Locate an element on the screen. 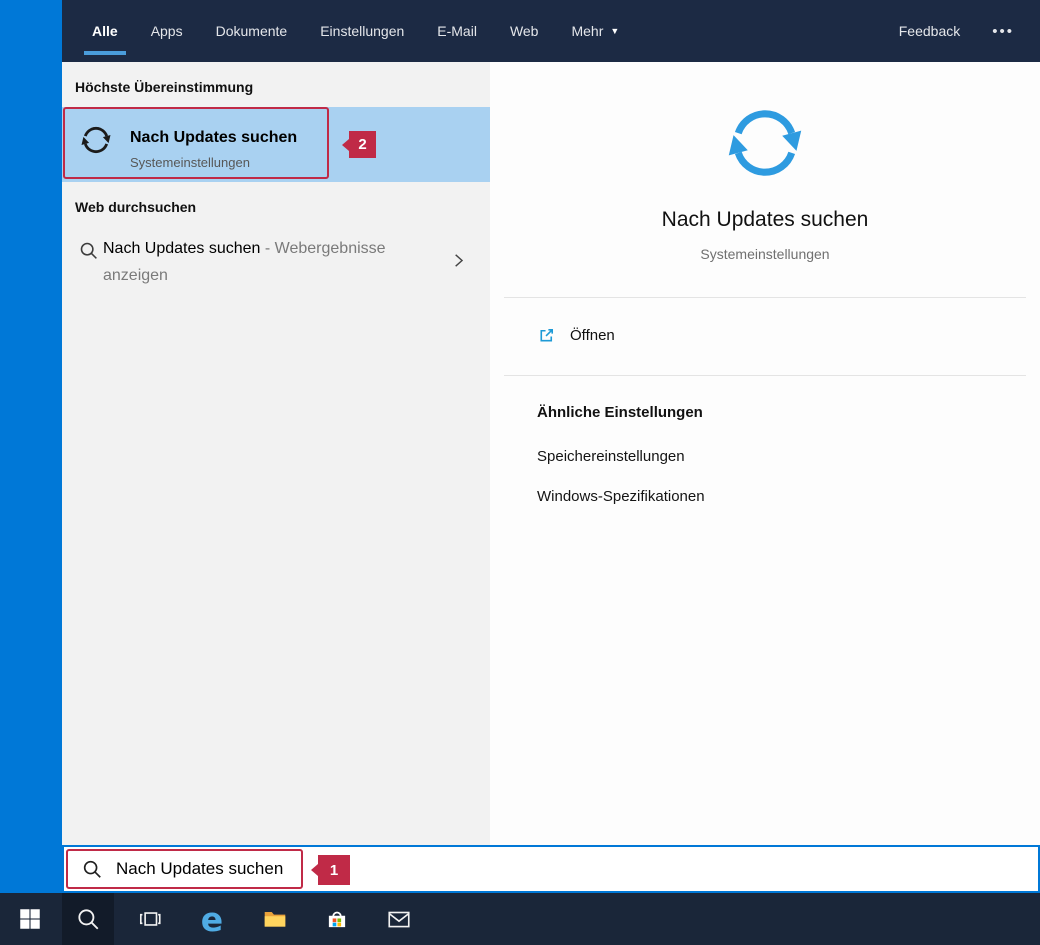 The width and height of the screenshot is (1040, 945). search-input is located at coordinates (226, 869).